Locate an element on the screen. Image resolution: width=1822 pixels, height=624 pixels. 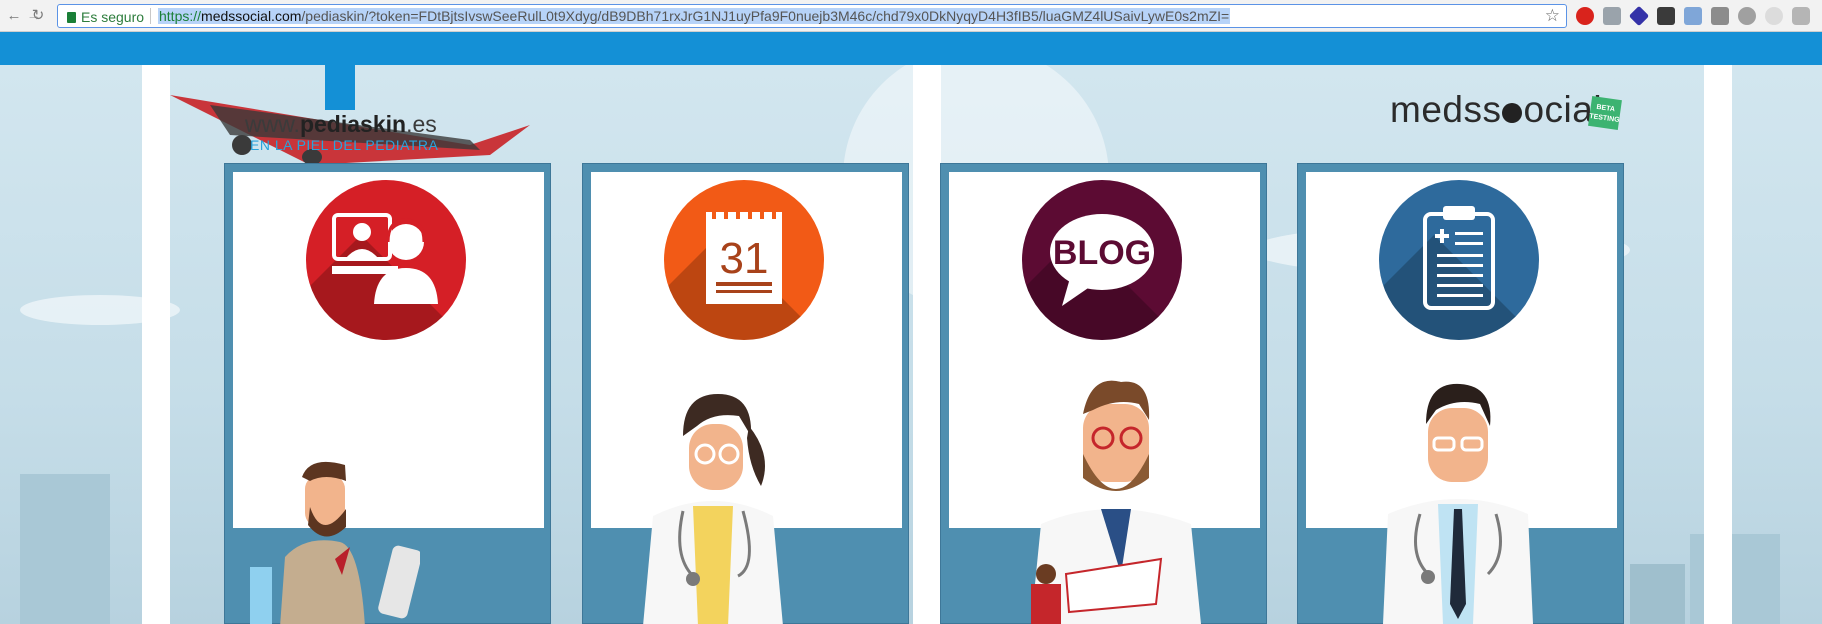
layers-icon is located at coordinates (1639, 16).